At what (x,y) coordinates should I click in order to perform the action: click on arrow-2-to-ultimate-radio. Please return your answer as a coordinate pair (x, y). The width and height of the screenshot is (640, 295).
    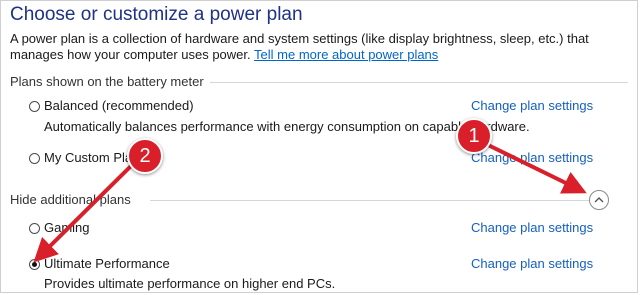
    Looking at the image, I should click on (83, 213).